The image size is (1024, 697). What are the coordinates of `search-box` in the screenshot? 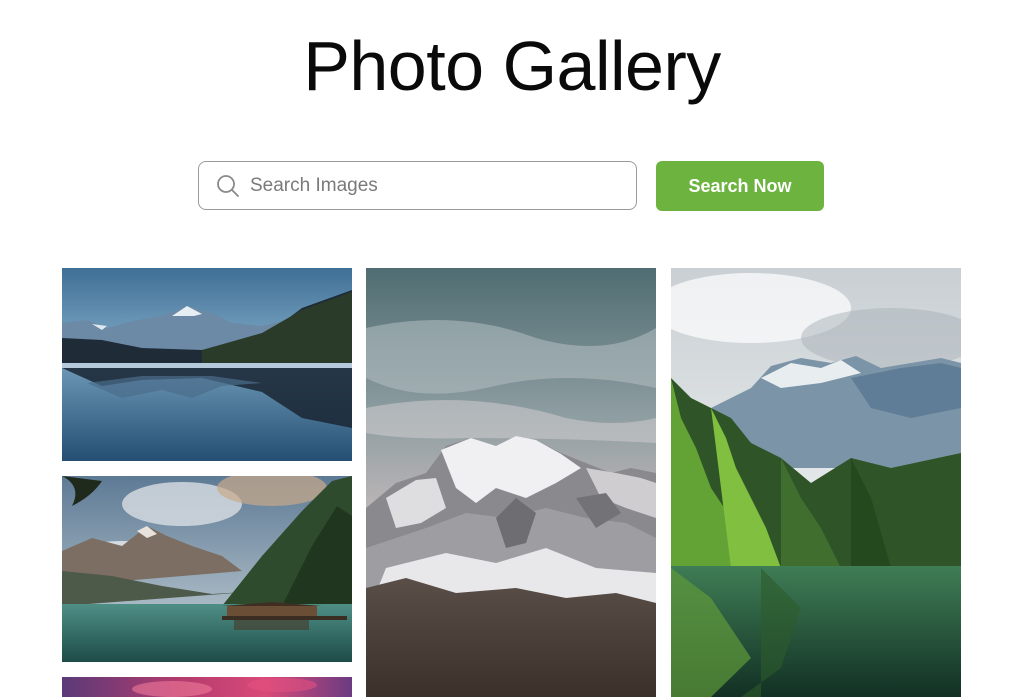 It's located at (417, 185).